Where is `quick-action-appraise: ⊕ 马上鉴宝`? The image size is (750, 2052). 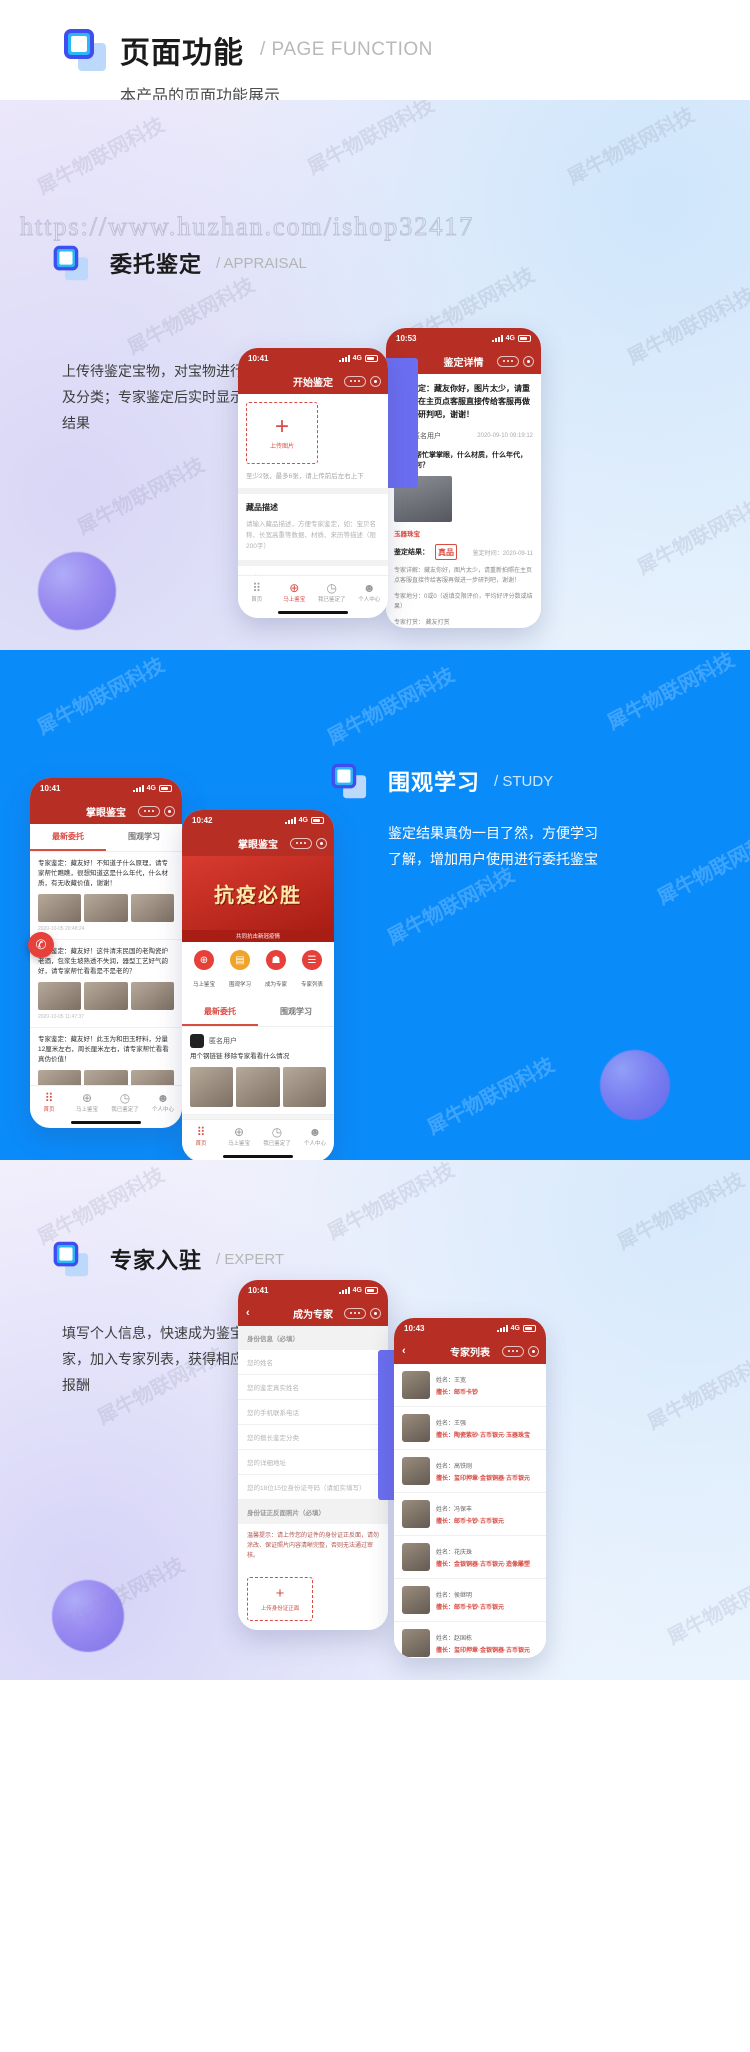 quick-action-appraise: ⊕ 马上鉴宝 is located at coordinates (204, 970).